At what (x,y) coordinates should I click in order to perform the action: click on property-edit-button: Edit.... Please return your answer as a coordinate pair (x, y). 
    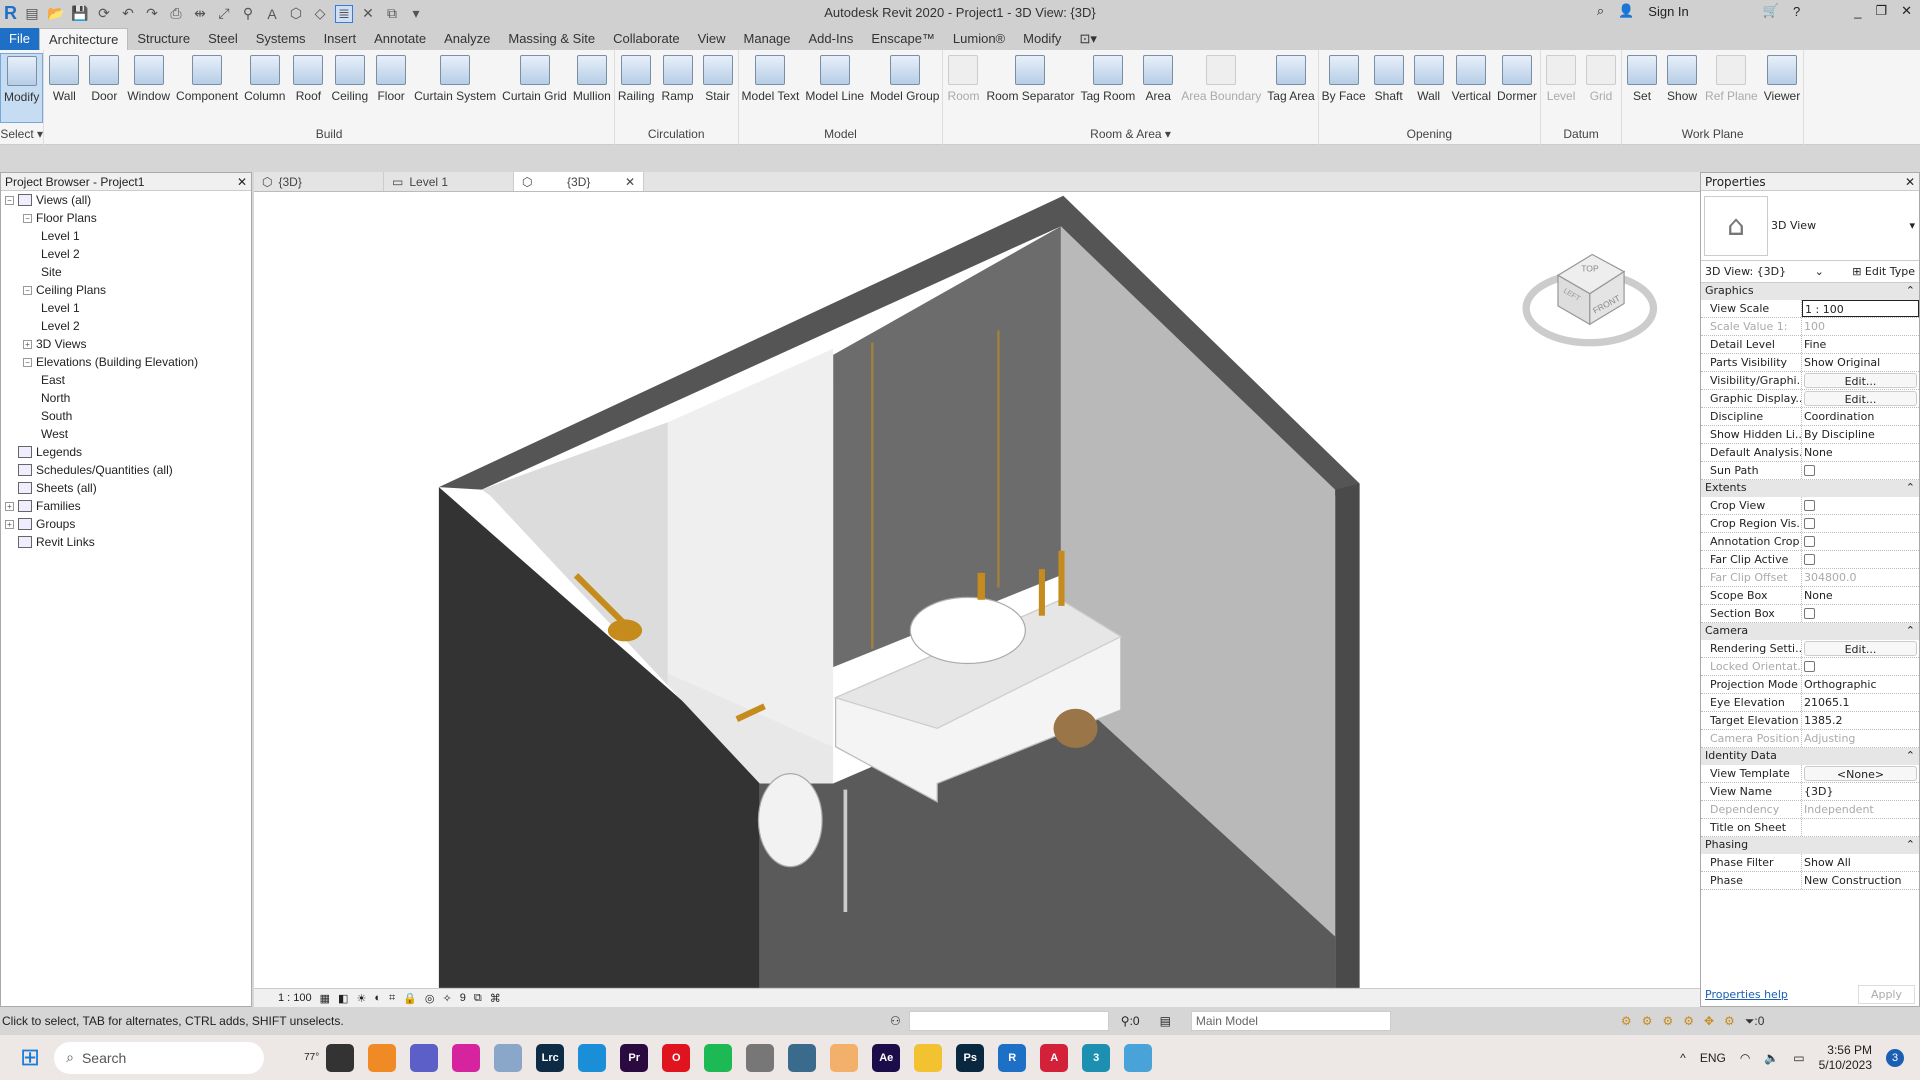
    Looking at the image, I should click on (1860, 380).